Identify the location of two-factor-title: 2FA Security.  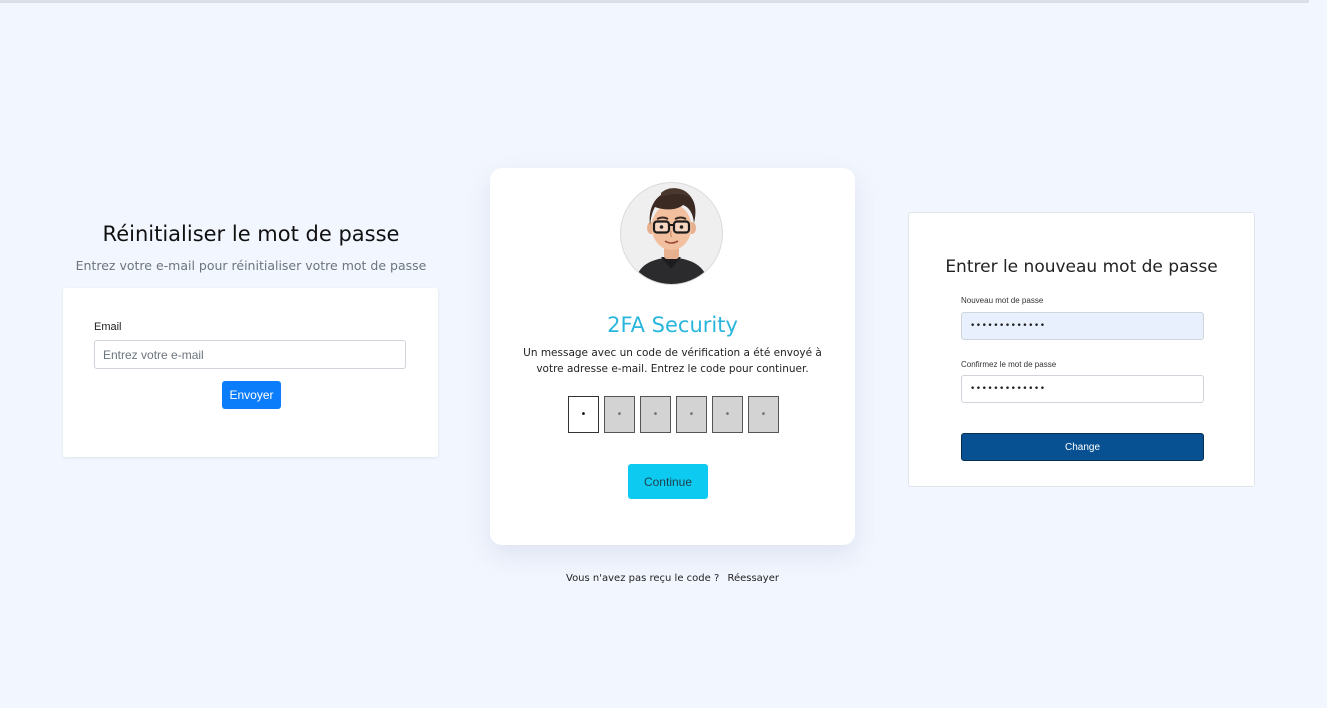
(672, 325).